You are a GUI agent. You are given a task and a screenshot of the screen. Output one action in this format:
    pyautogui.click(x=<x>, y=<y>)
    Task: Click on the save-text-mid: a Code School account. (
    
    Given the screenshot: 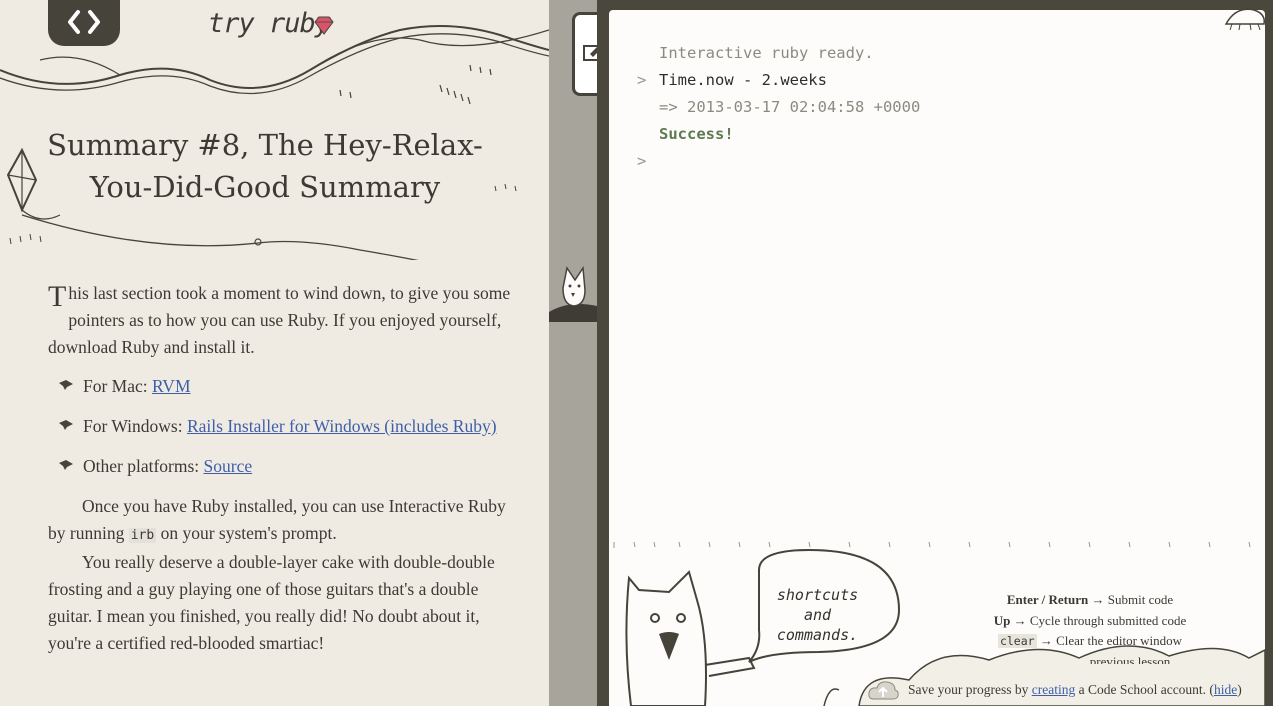 What is the action you would take?
    pyautogui.click(x=1144, y=689)
    